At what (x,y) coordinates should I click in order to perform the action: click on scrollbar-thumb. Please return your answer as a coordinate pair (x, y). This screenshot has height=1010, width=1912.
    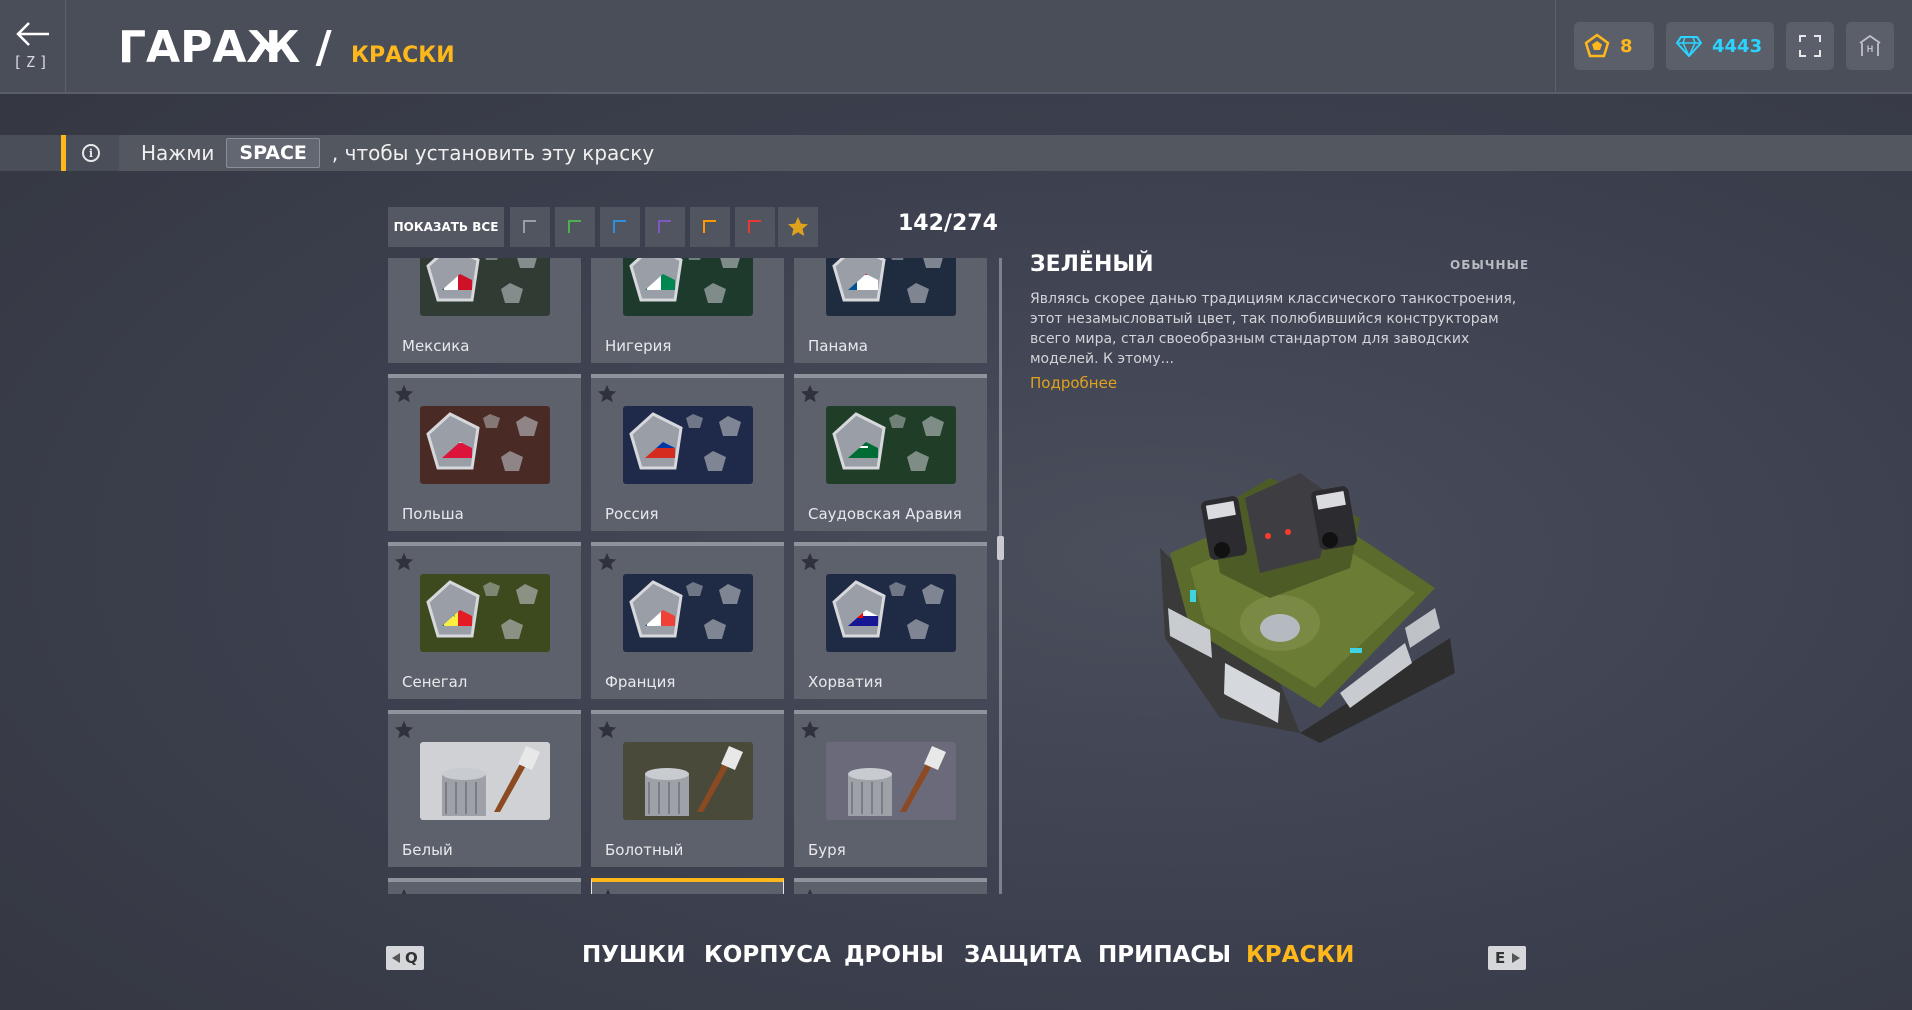
    Looking at the image, I should click on (1000, 548).